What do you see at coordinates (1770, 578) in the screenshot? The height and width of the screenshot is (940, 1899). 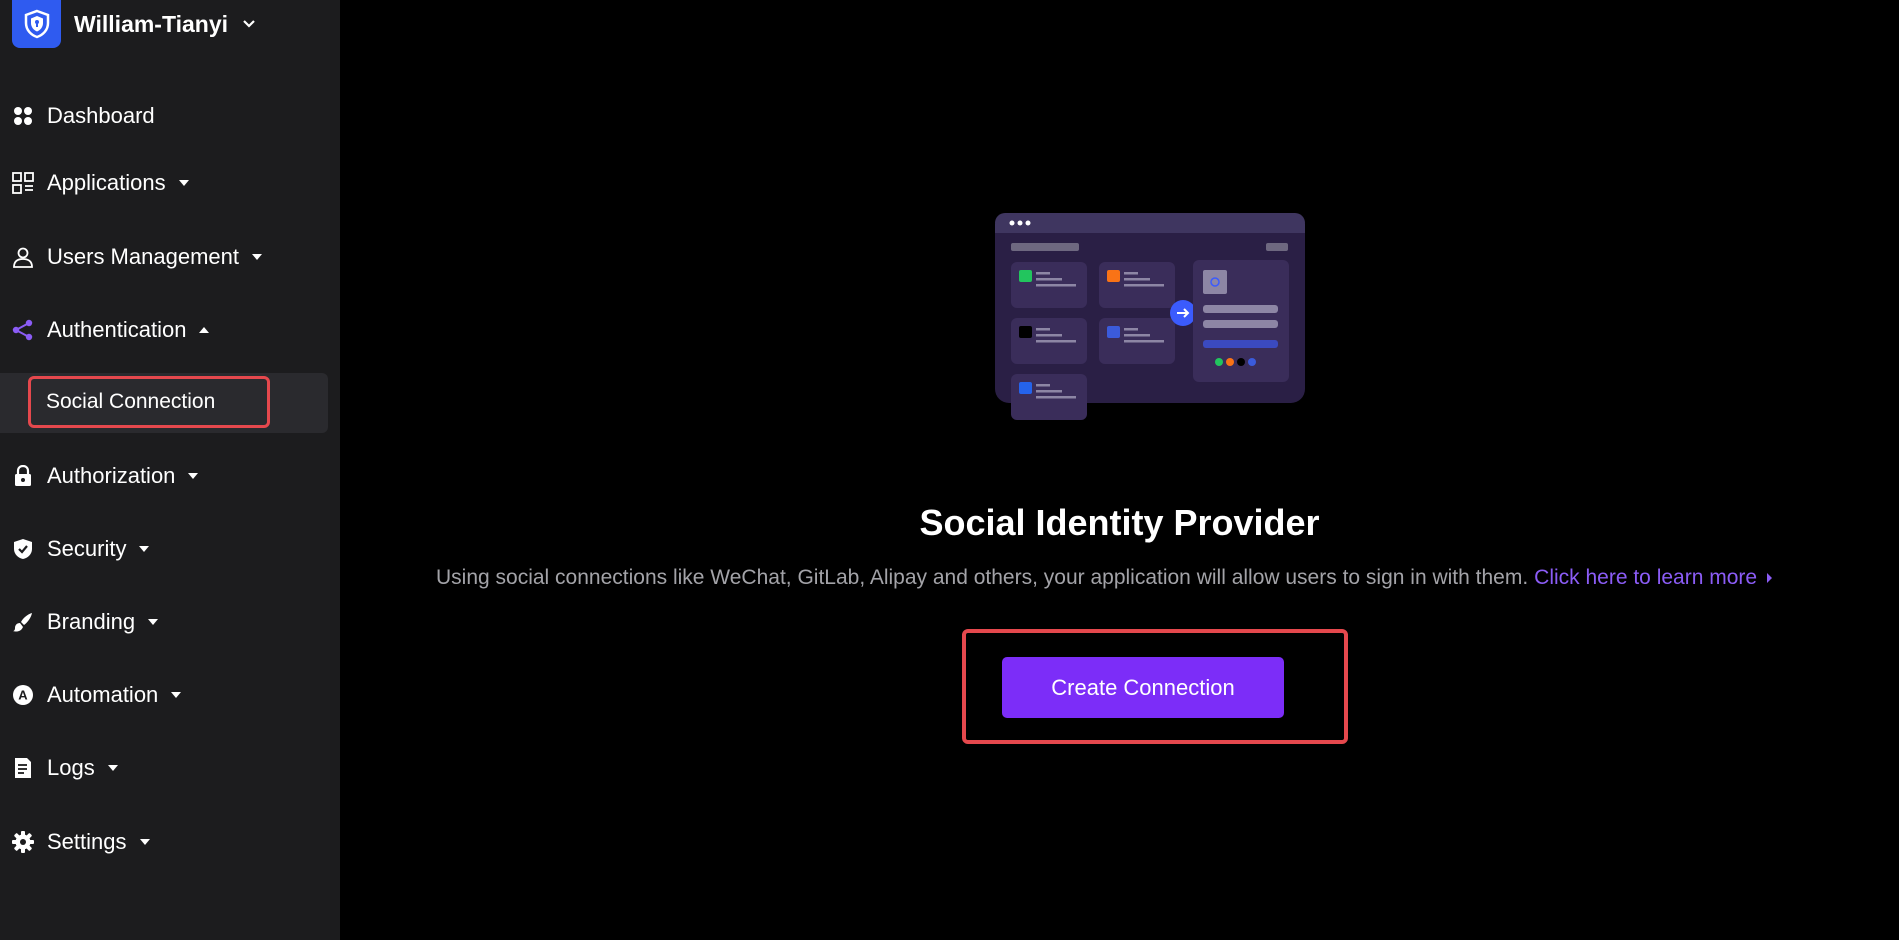 I see `caret-right-icon` at bounding box center [1770, 578].